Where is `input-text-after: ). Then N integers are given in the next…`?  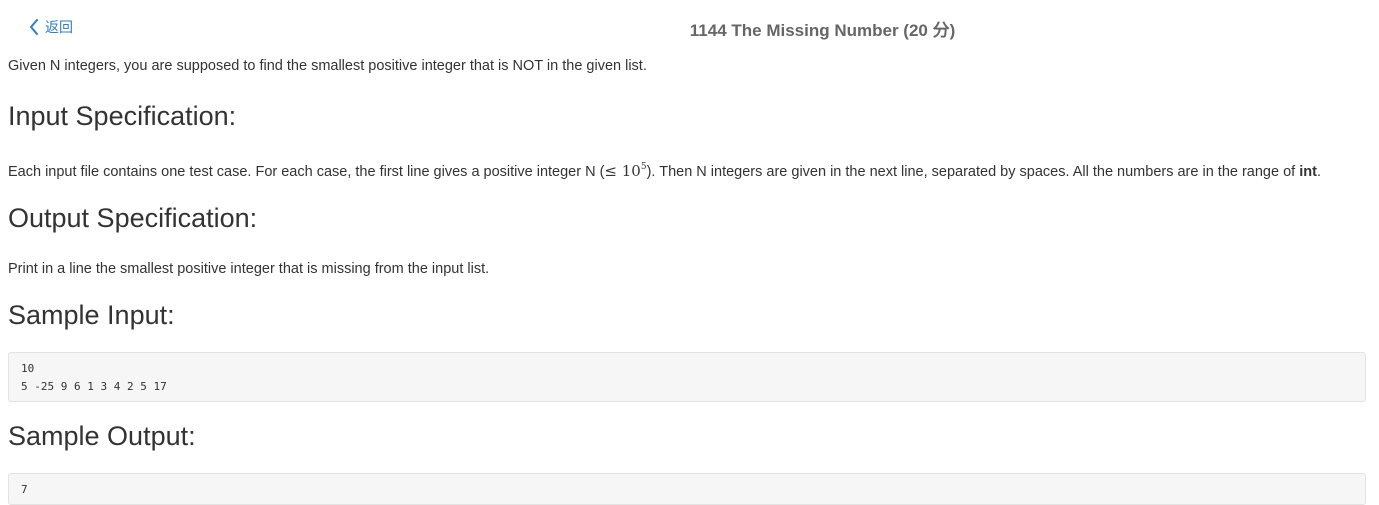 input-text-after: ). Then N integers are given in the next… is located at coordinates (973, 172).